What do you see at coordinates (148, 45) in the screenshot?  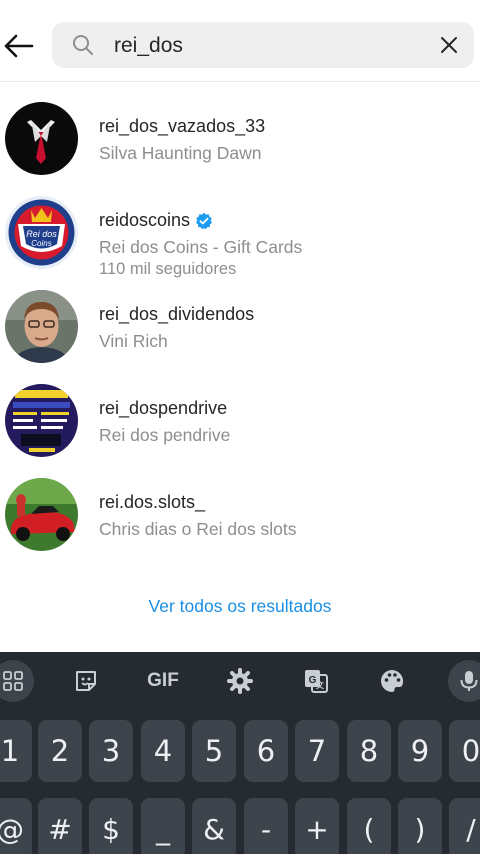 I see `search-query: rei_dos` at bounding box center [148, 45].